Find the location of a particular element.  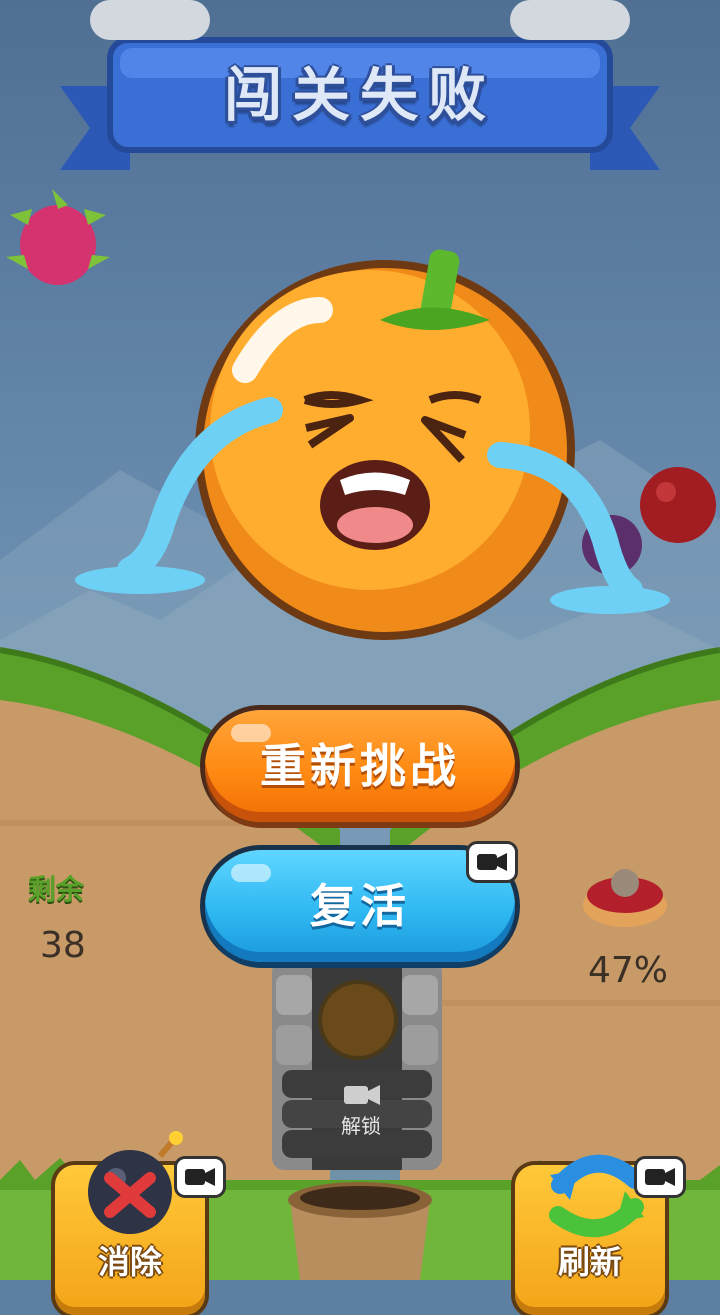

refresh-tool-button: 刷新 is located at coordinates (599, 1234).